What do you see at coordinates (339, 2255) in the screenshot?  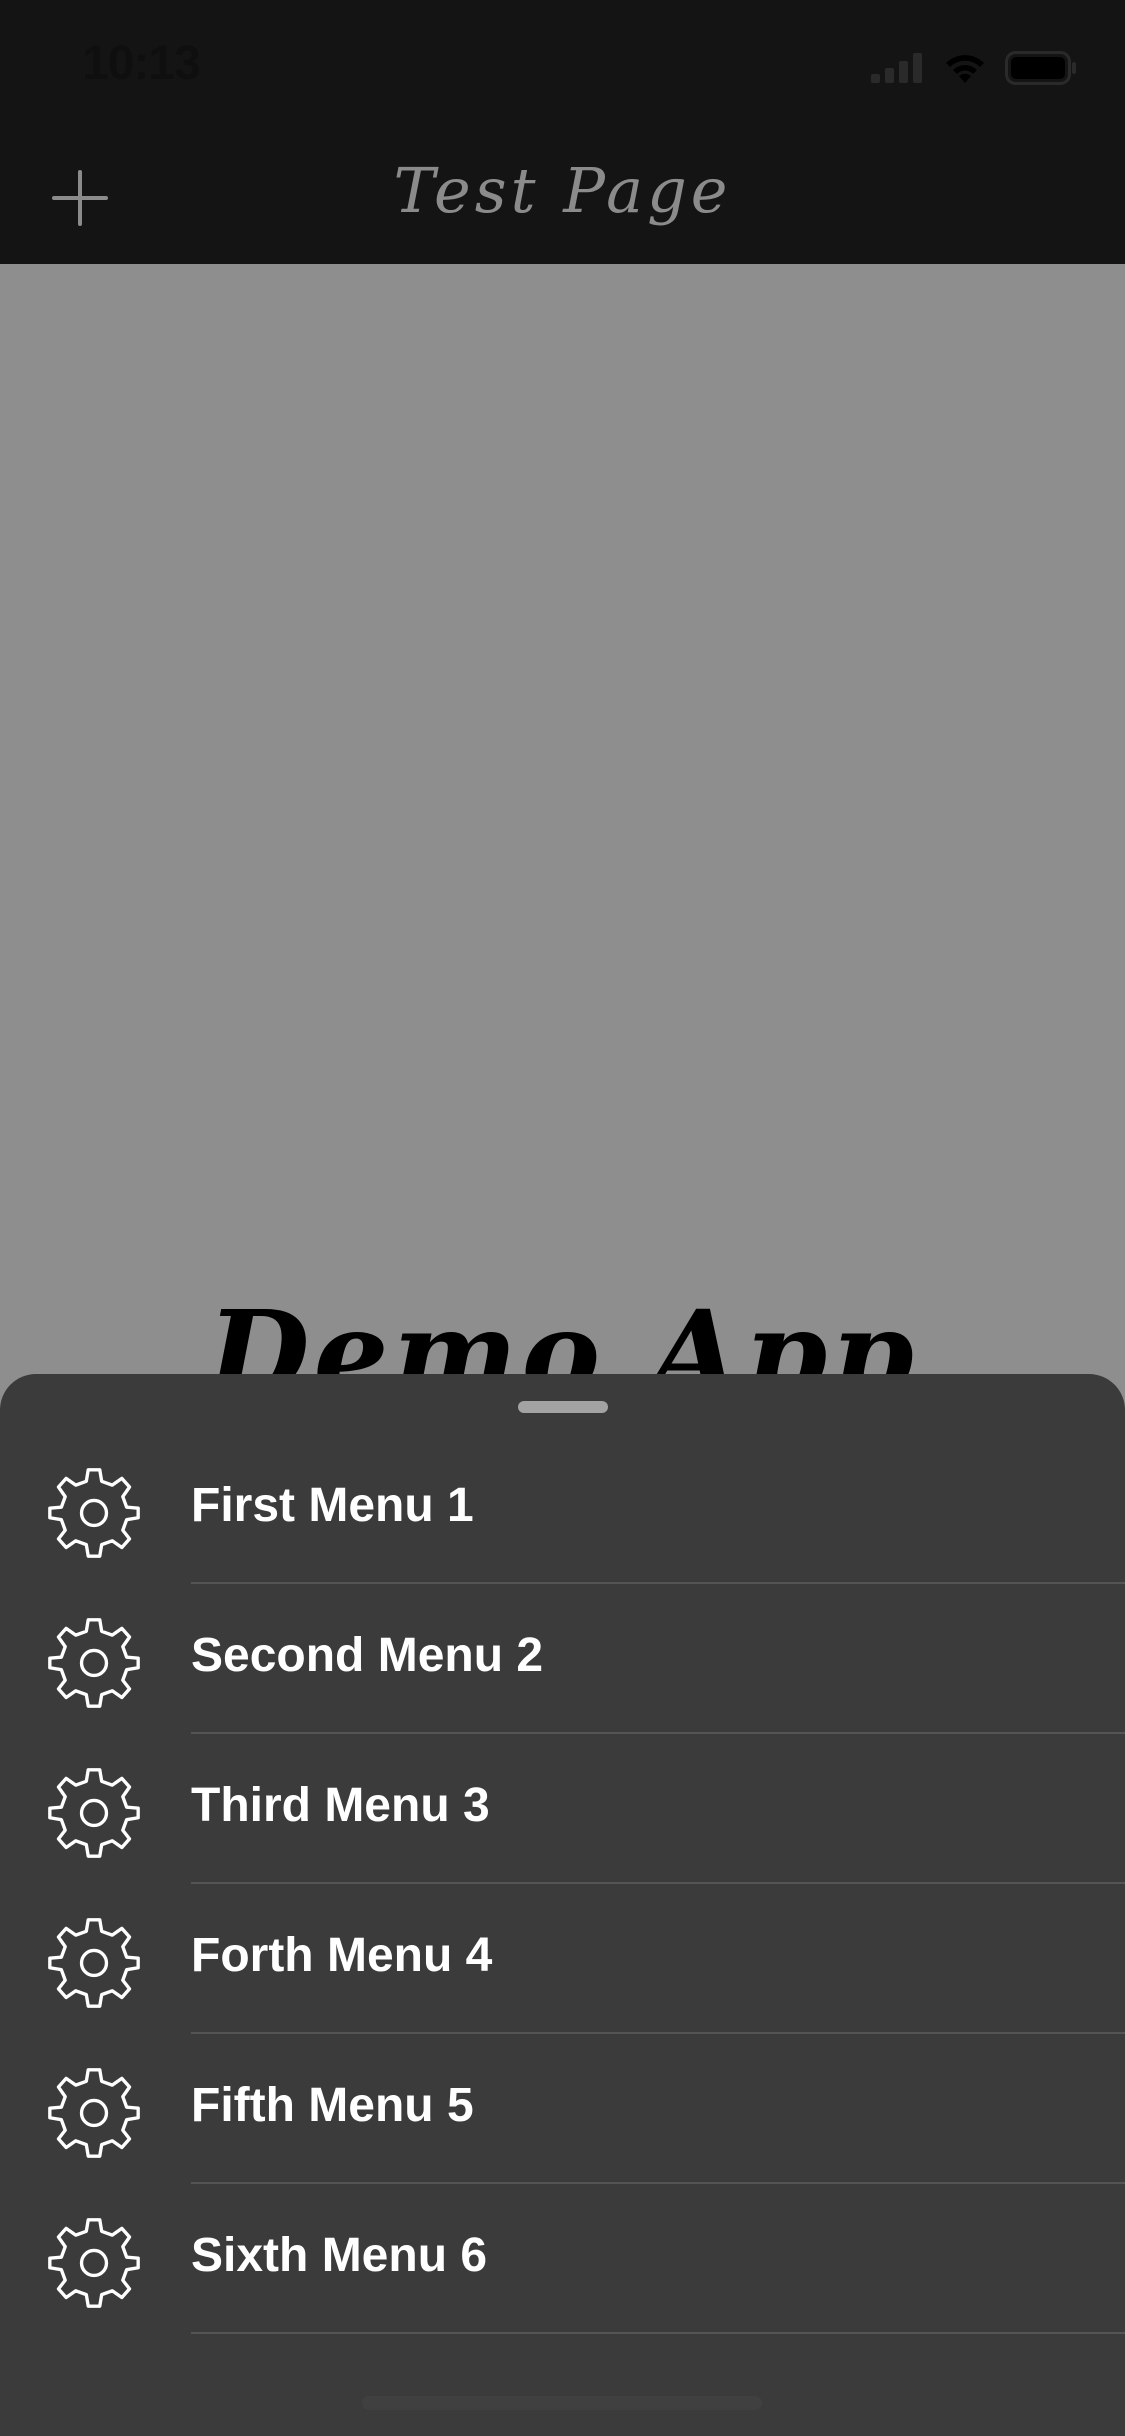 I see `menu-item-label: Sixth Menu 6` at bounding box center [339, 2255].